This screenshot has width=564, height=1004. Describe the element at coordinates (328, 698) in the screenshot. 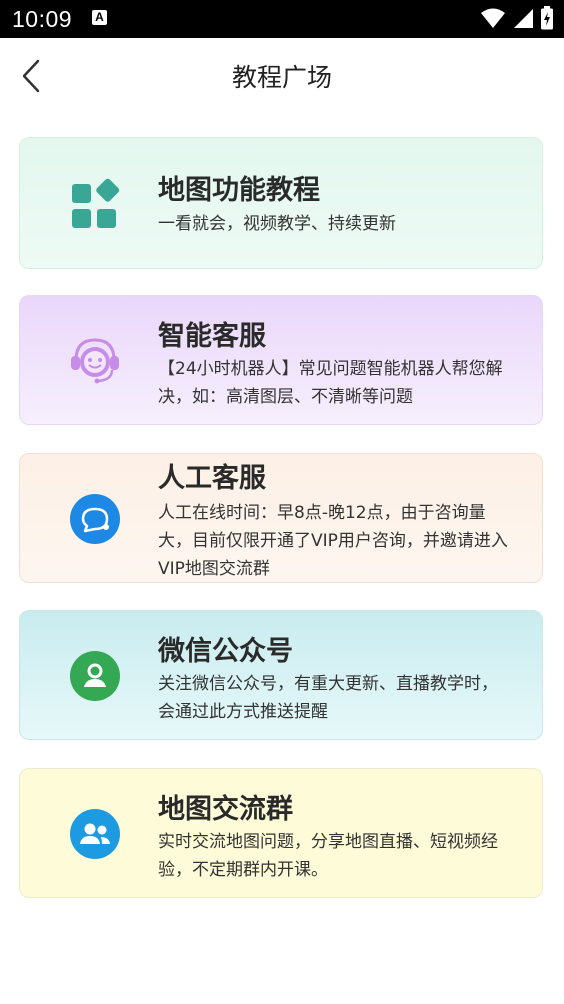

I see `card-desc: 关注微信公众号，有重大更新、直播教学时，会通过此方式推送提醒` at that location.